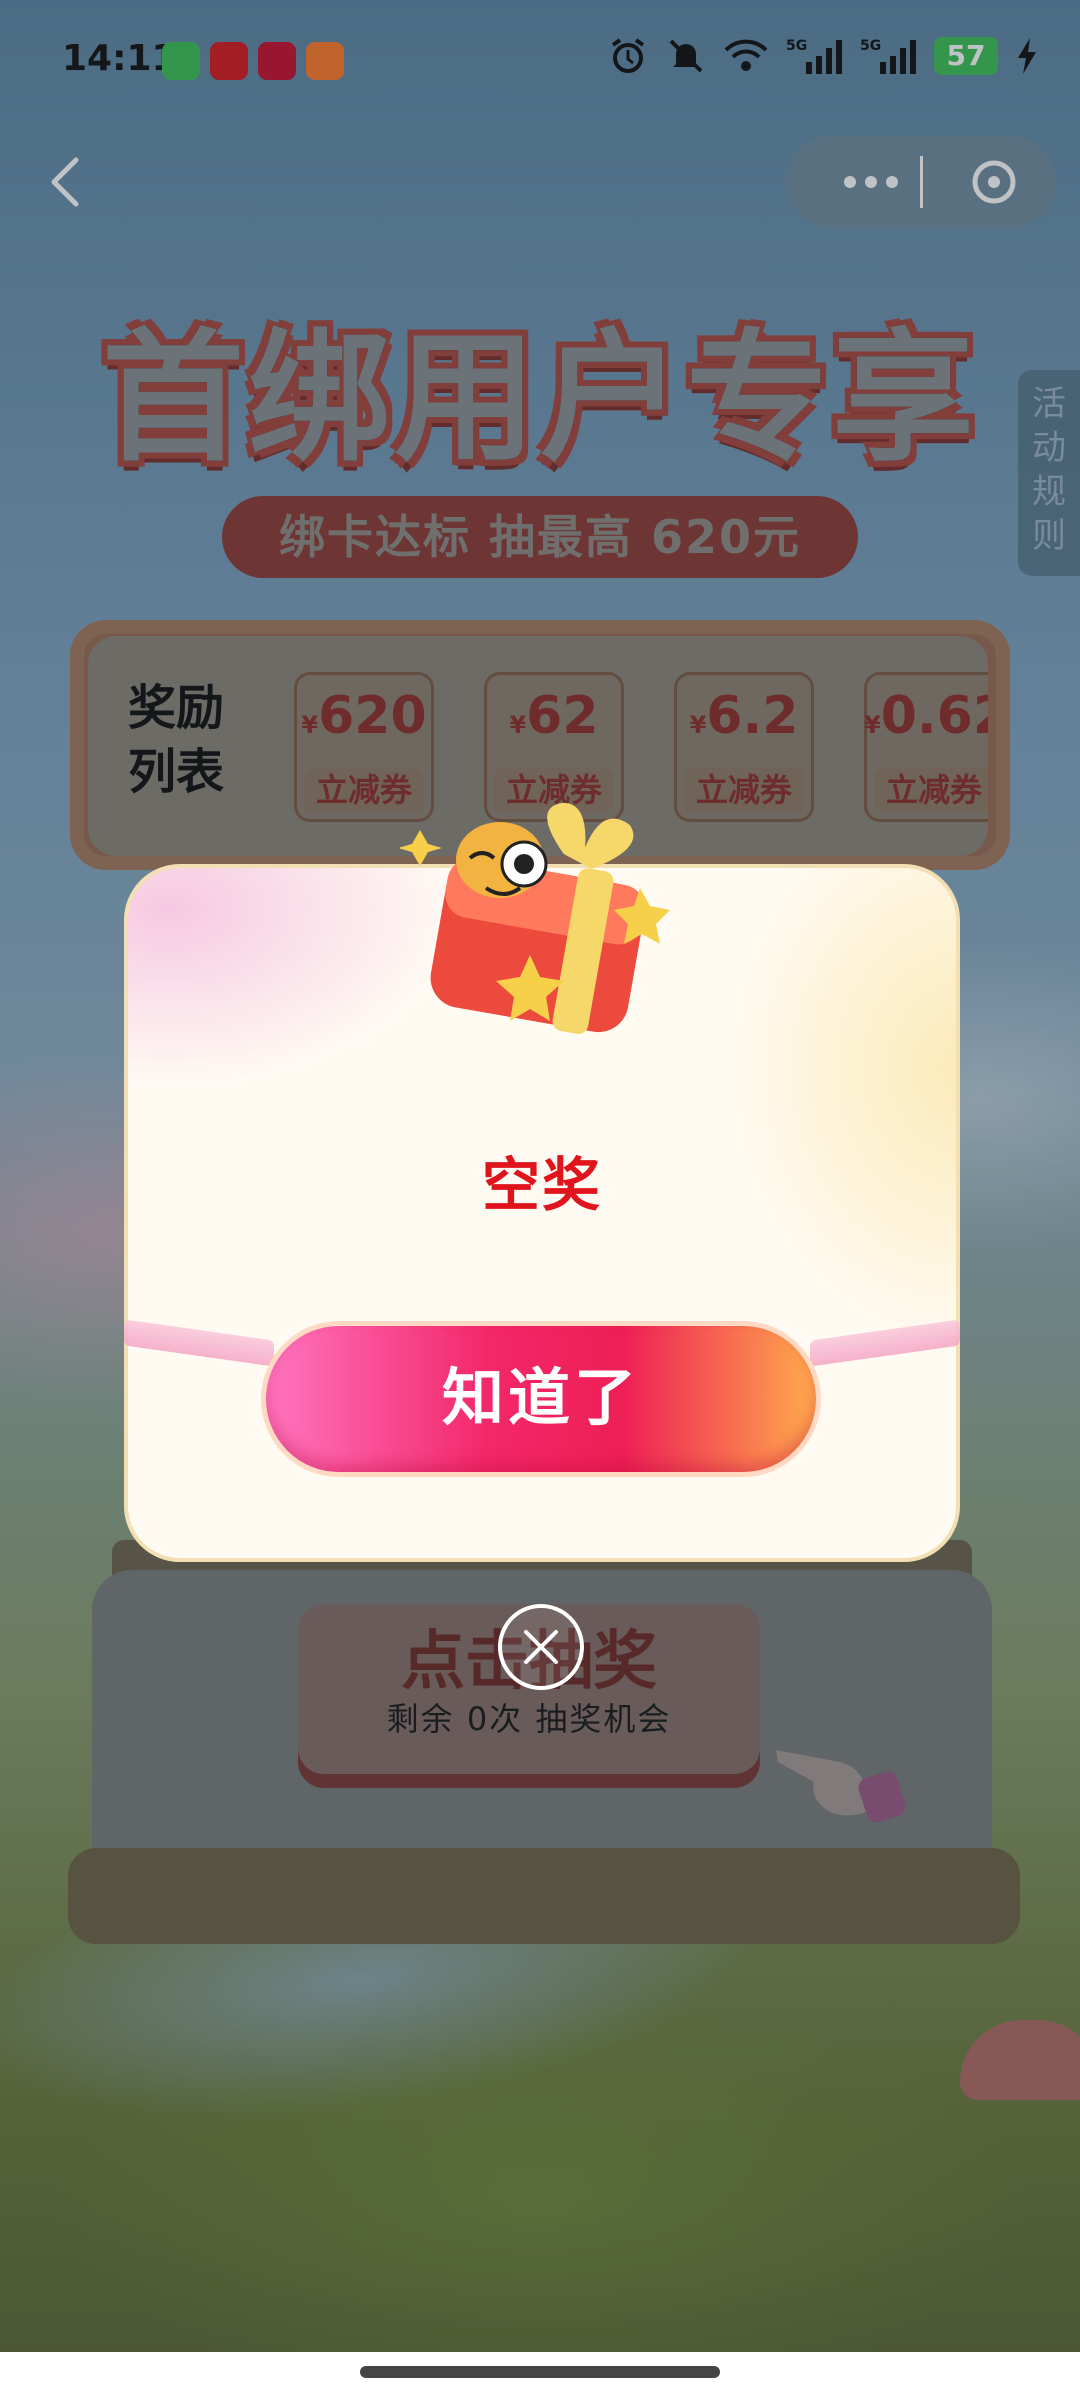 This screenshot has height=2400, width=1080. I want to click on close-modal-button, so click(541, 1647).